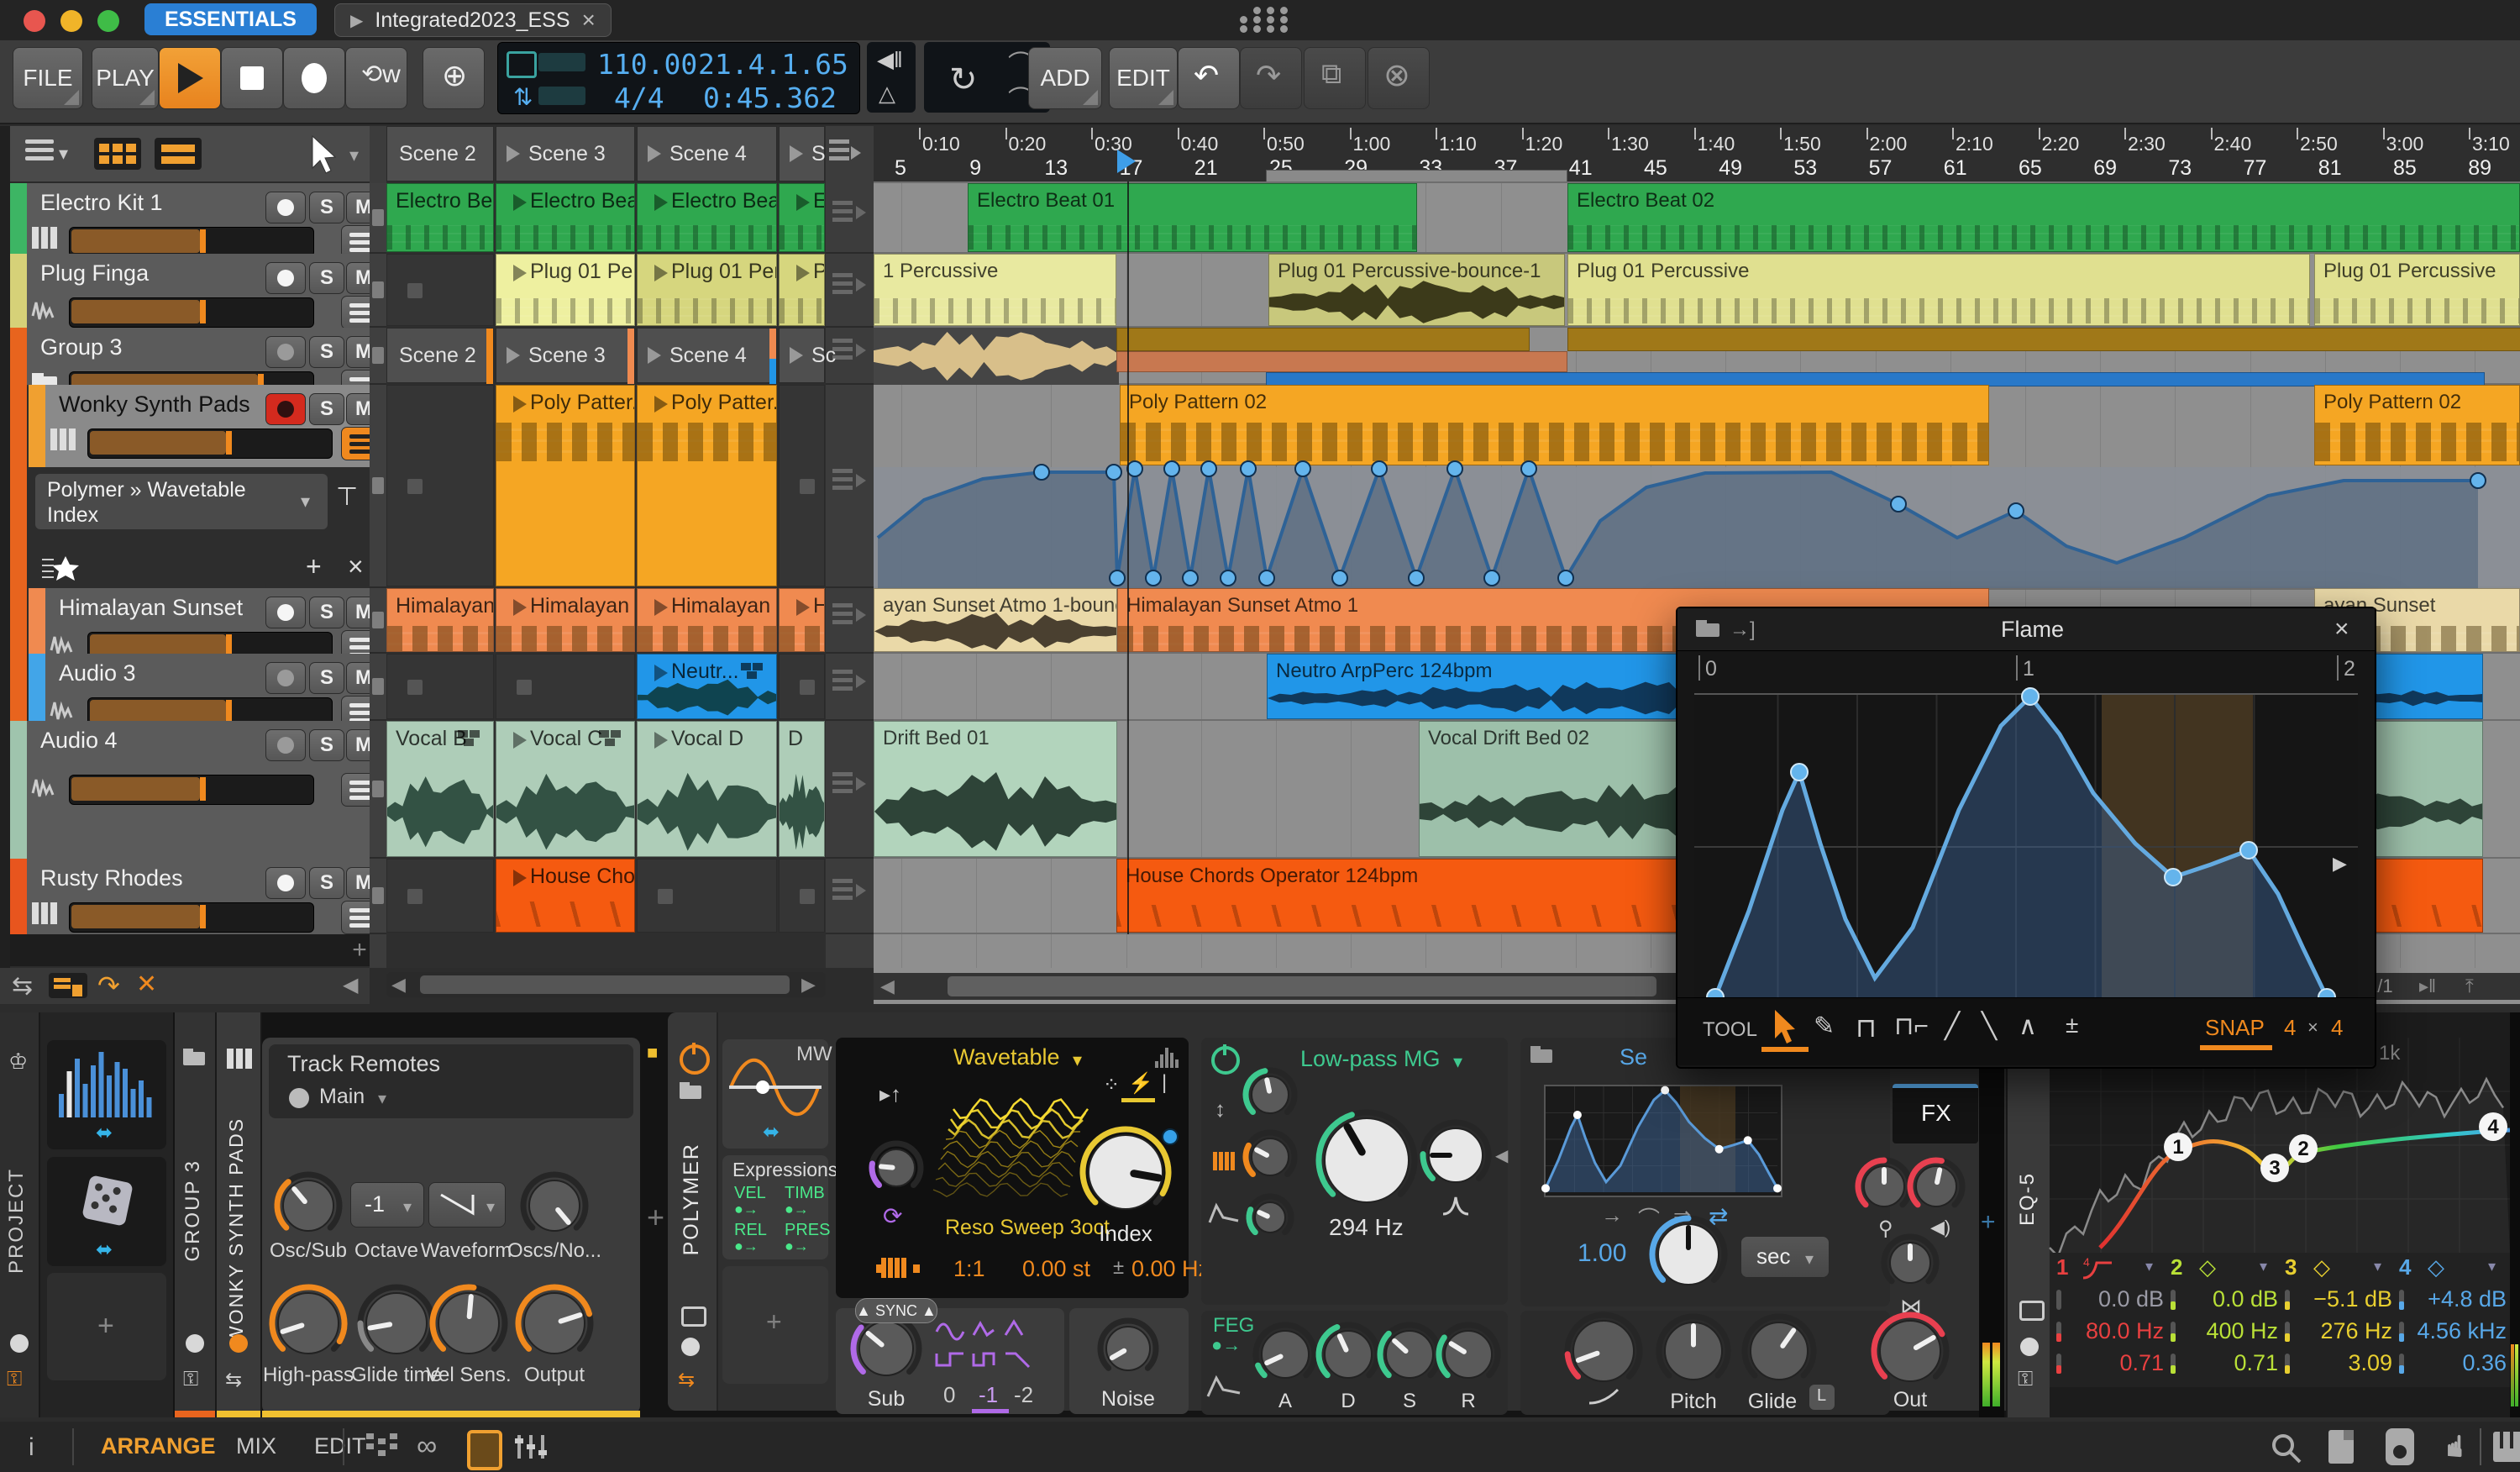 This screenshot has height=1472, width=2520. What do you see at coordinates (1911, 1026) in the screenshot?
I see `flame-halfstep-tool-icon: ⊓⌐` at bounding box center [1911, 1026].